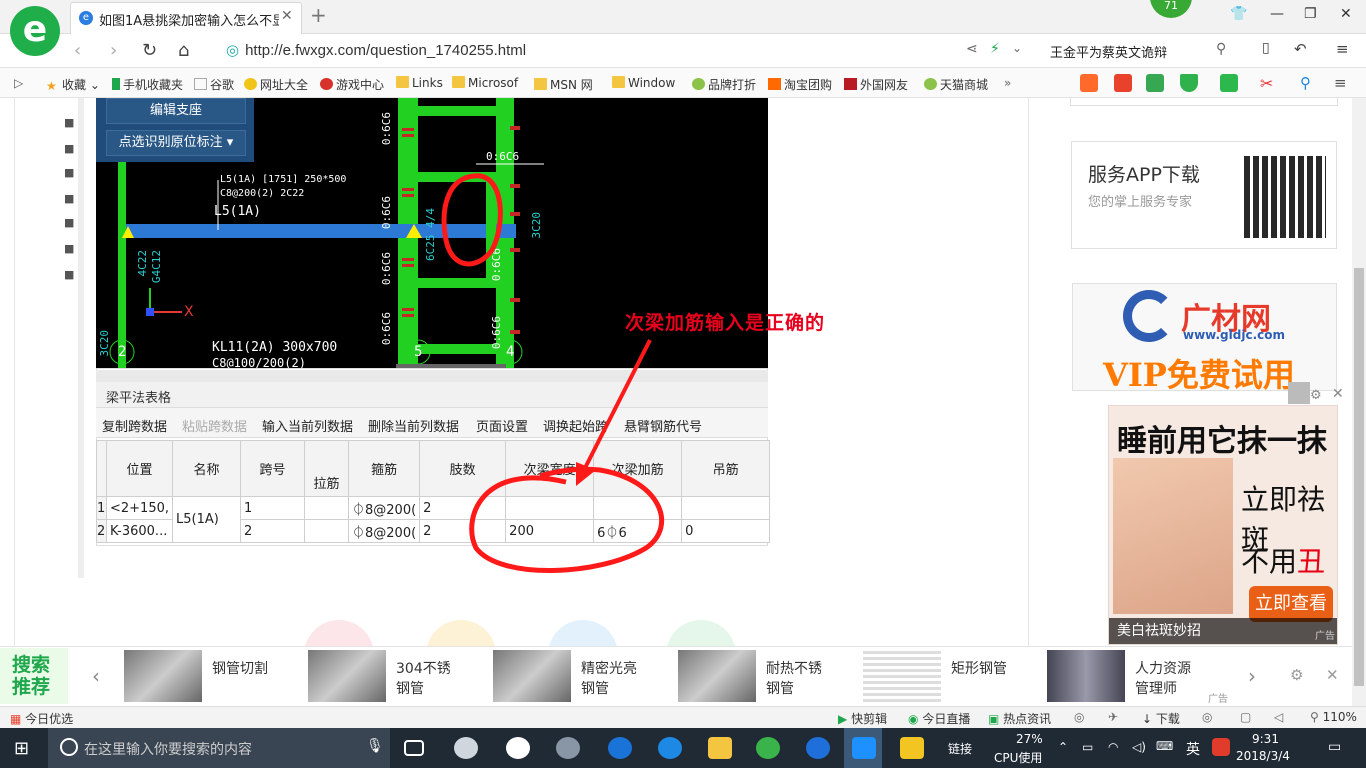  I want to click on link-label: 链接, so click(960, 748).